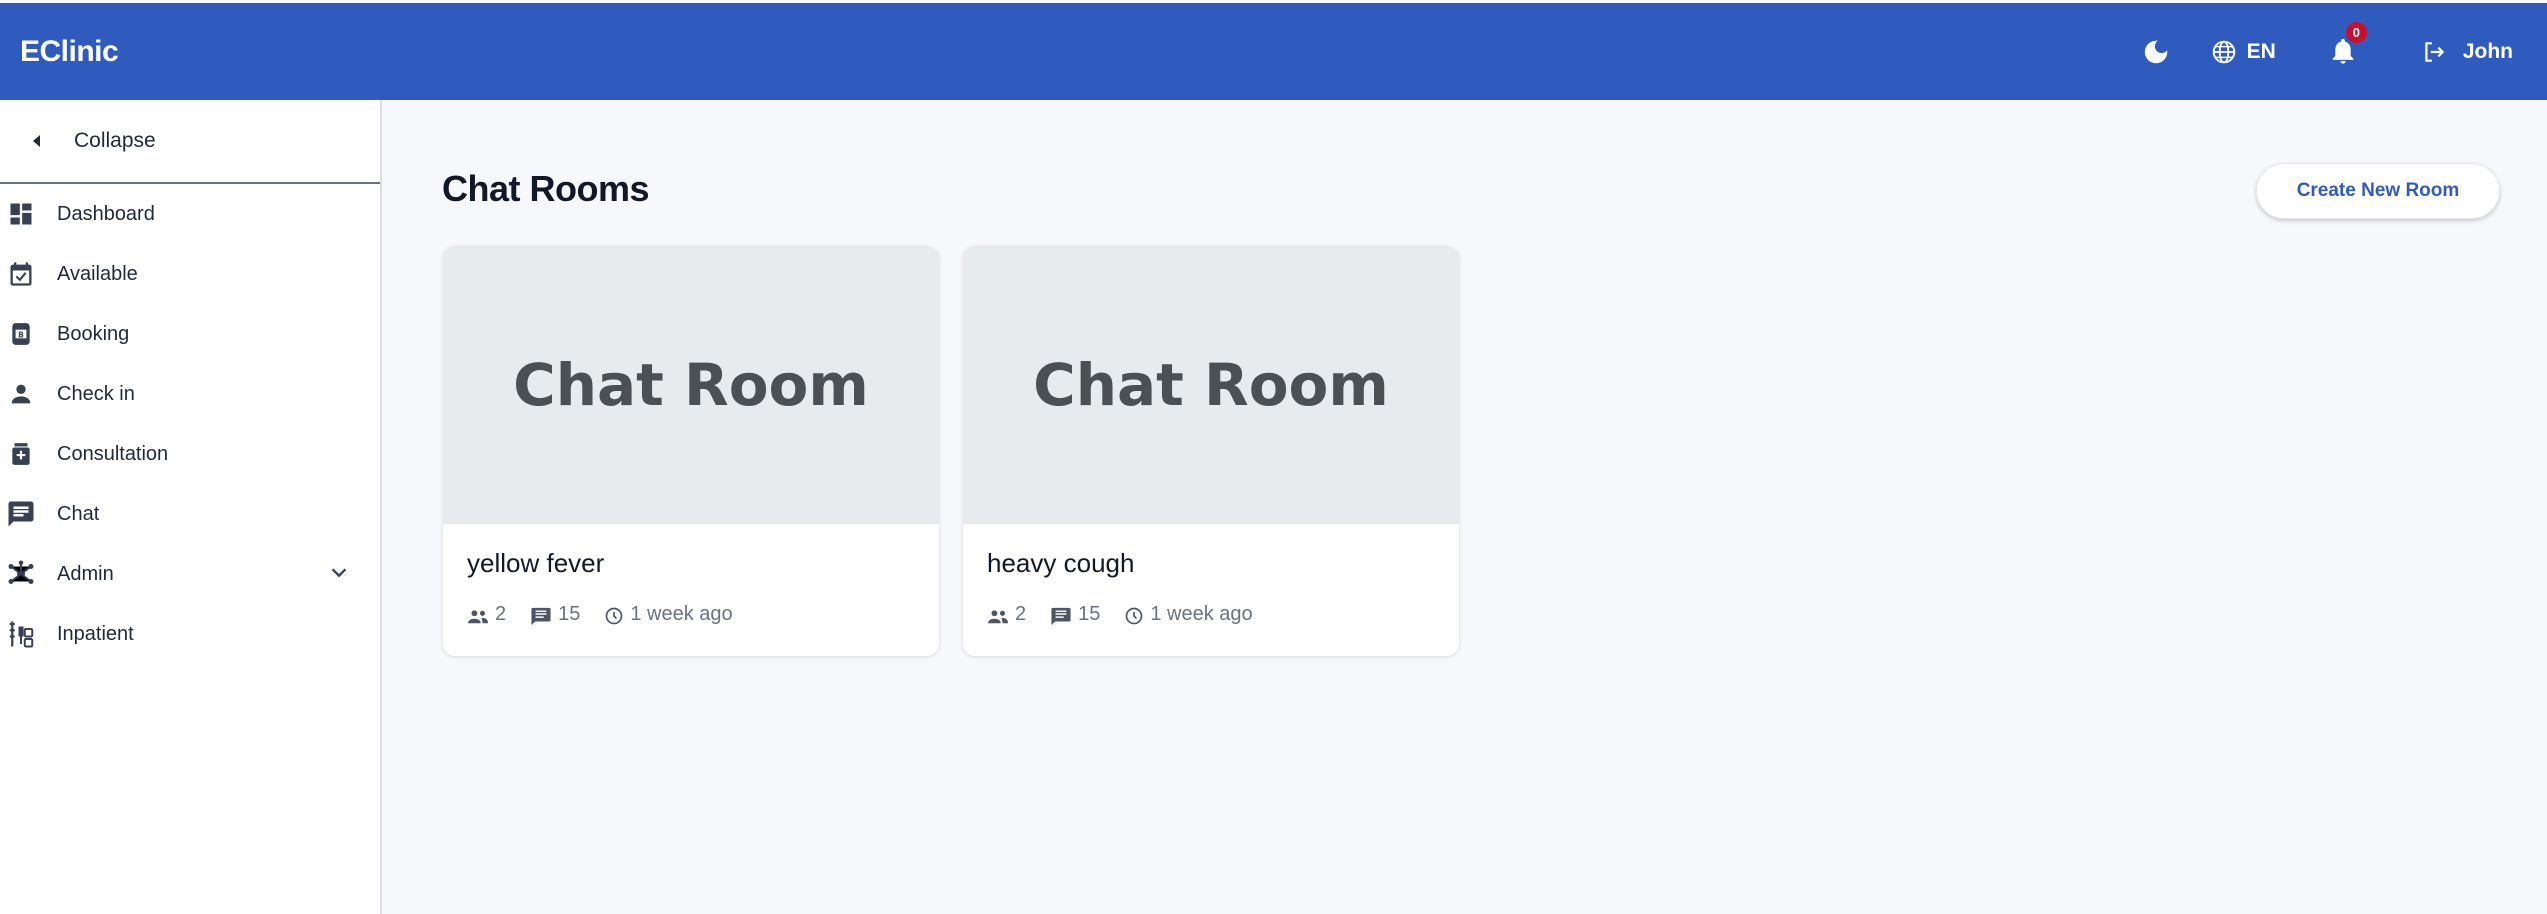 This screenshot has height=914, width=2547. I want to click on chat-room-card: Chat Room heavy cough 2 15 1 week ago, so click(1211, 451).